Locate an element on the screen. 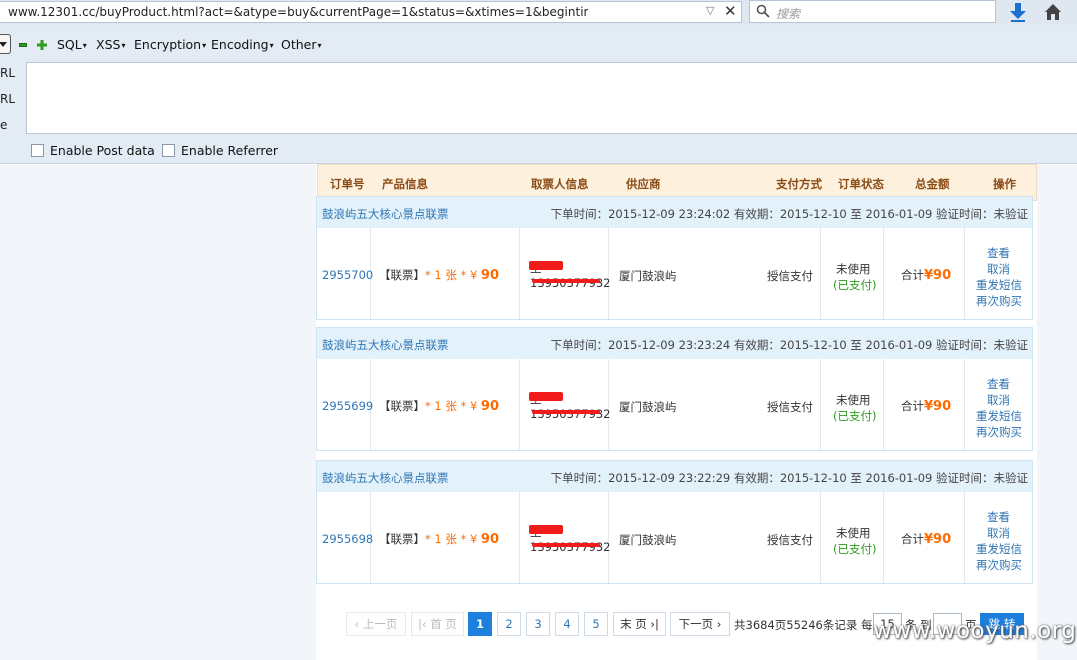 This screenshot has height=660, width=1077. hackbar-menu-other: Other is located at coordinates (301, 44).